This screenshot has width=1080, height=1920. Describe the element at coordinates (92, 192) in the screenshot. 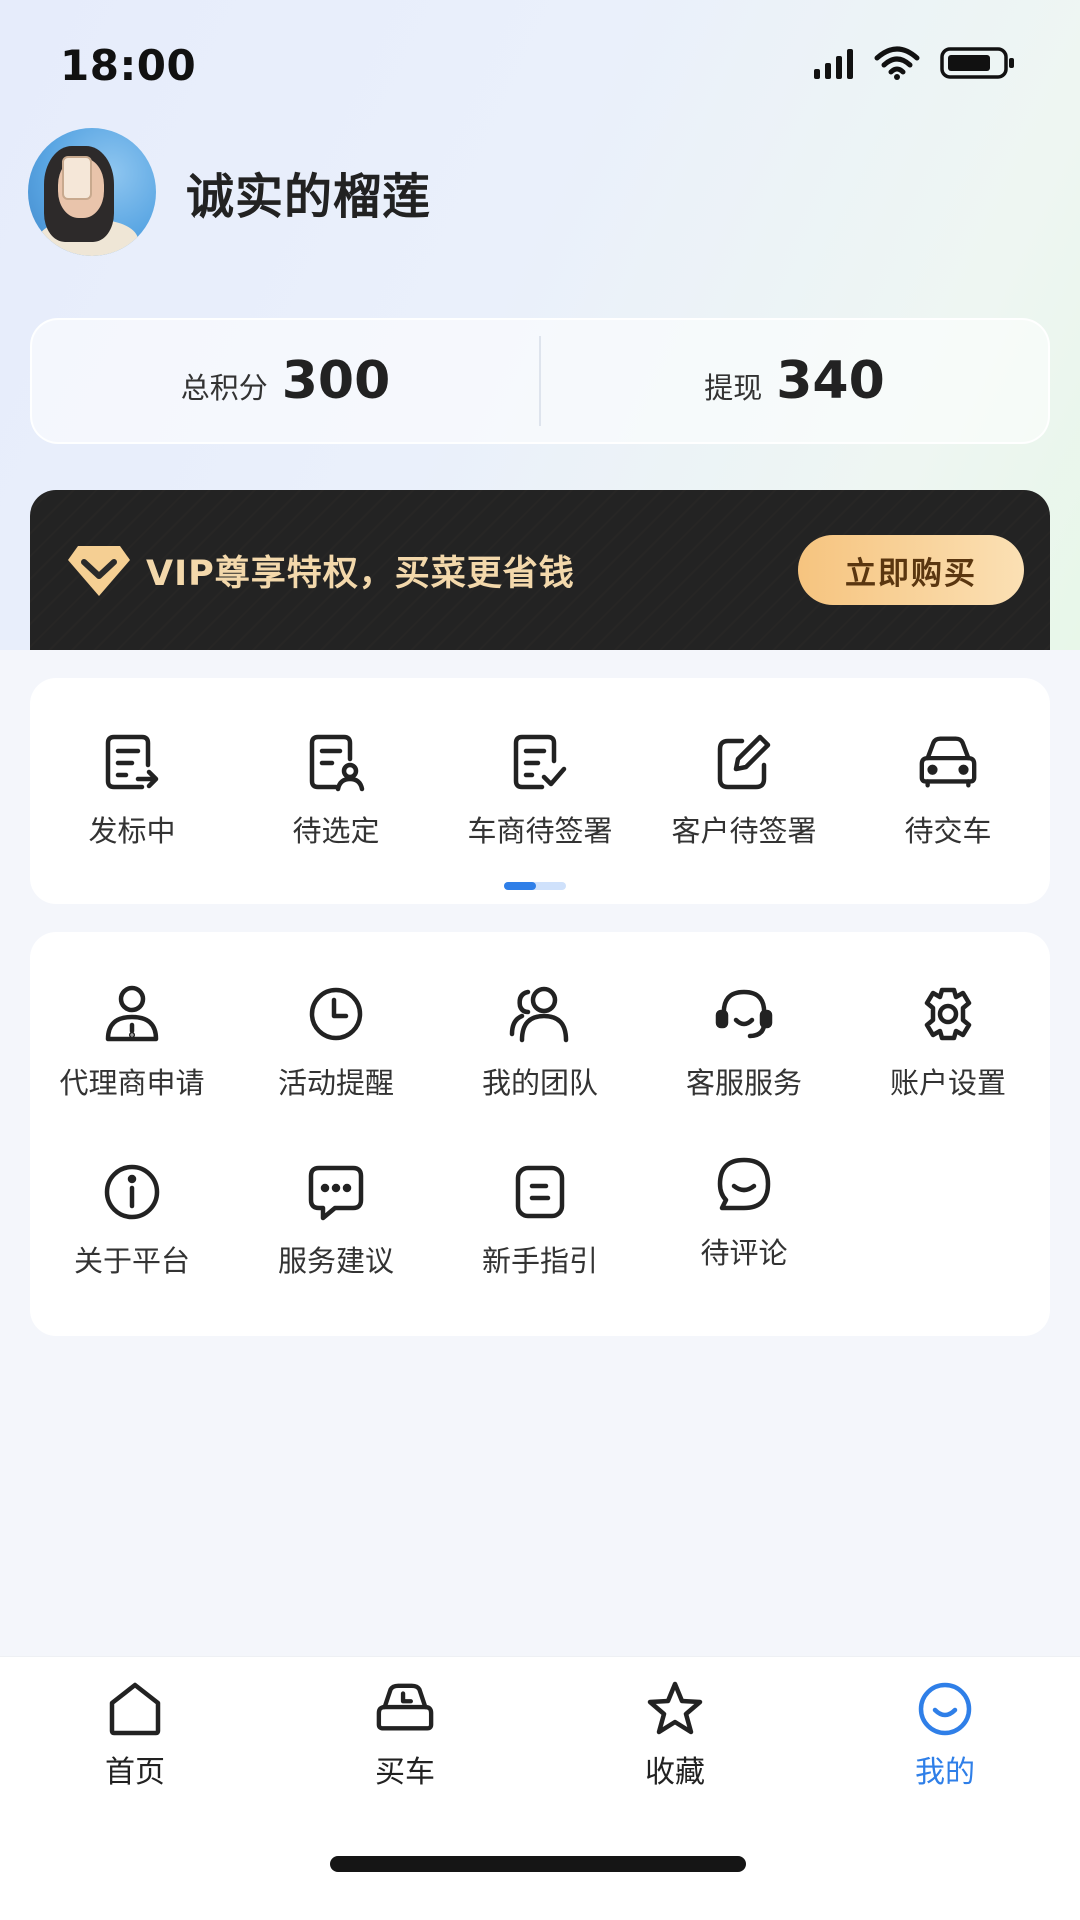

I see `avatar` at that location.